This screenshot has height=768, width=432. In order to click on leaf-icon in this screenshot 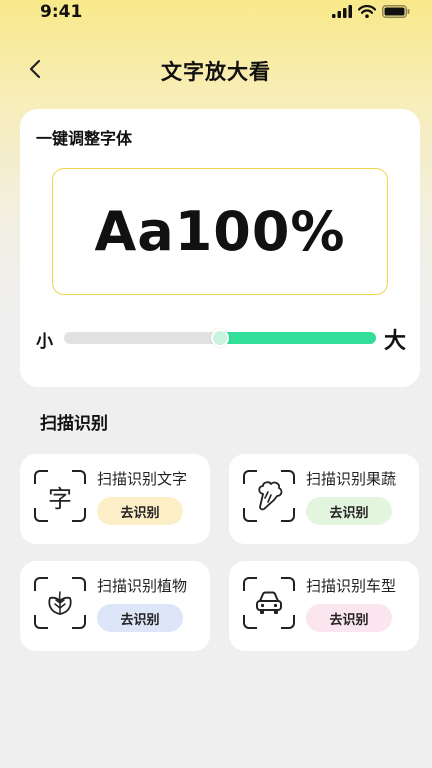, I will do `click(60, 603)`.